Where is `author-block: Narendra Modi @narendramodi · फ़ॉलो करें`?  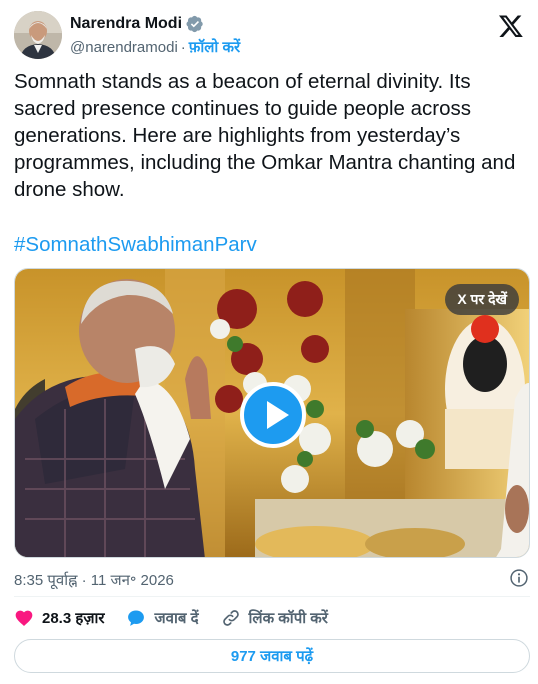
author-block: Narendra Modi @narendramodi · फ़ॉलो करें is located at coordinates (155, 35).